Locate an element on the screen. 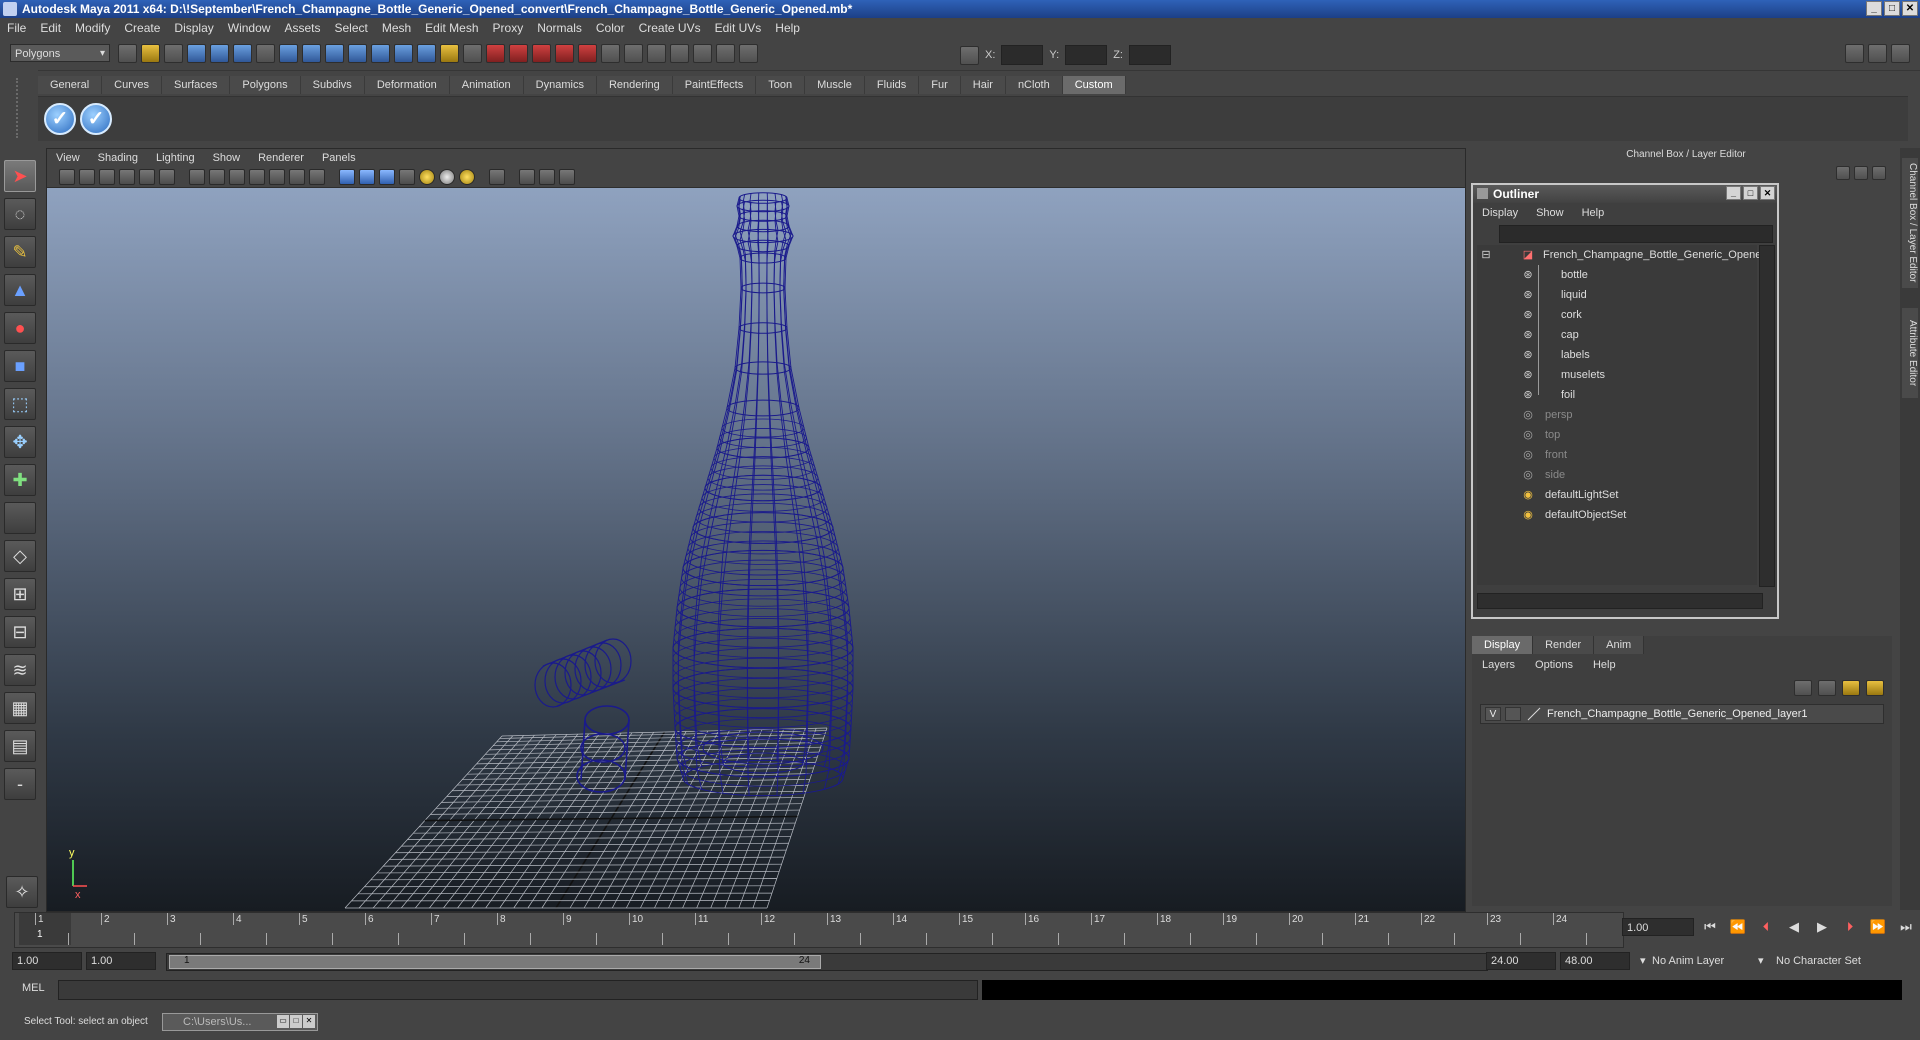 The width and height of the screenshot is (1920, 1040). attribute-editor-toggle-icon is located at coordinates (1854, 53).